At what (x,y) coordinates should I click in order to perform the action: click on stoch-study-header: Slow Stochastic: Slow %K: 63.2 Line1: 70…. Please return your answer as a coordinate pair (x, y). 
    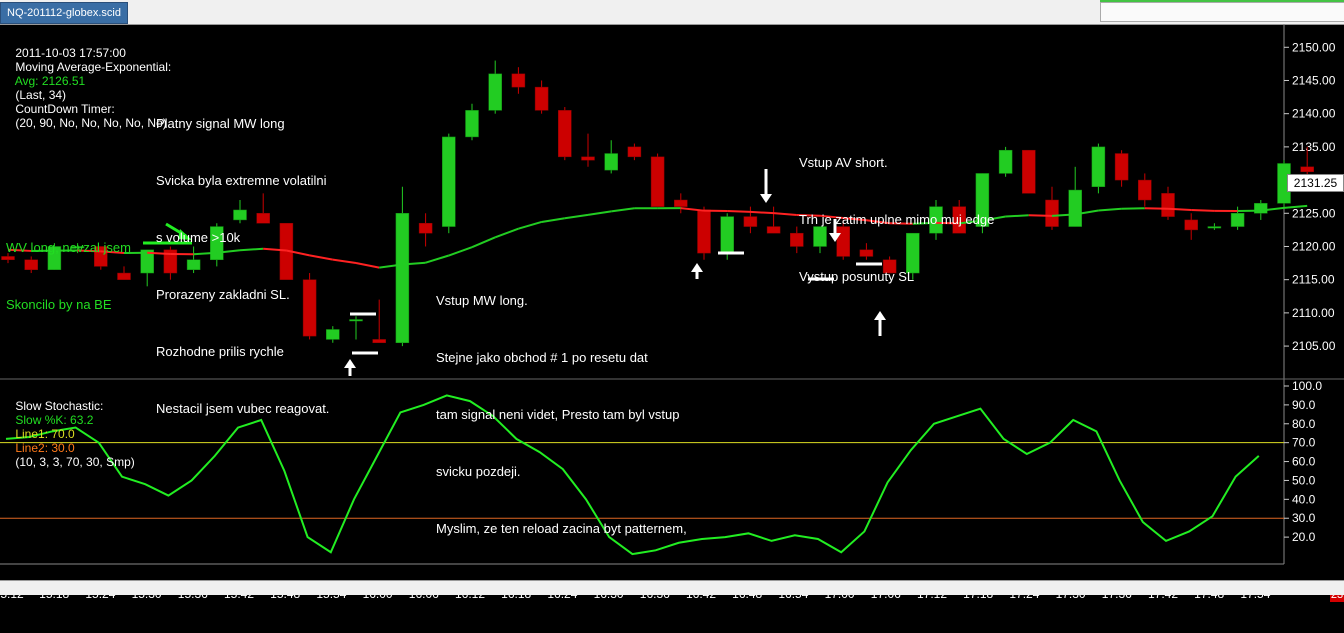
    Looking at the image, I should click on (68, 434).